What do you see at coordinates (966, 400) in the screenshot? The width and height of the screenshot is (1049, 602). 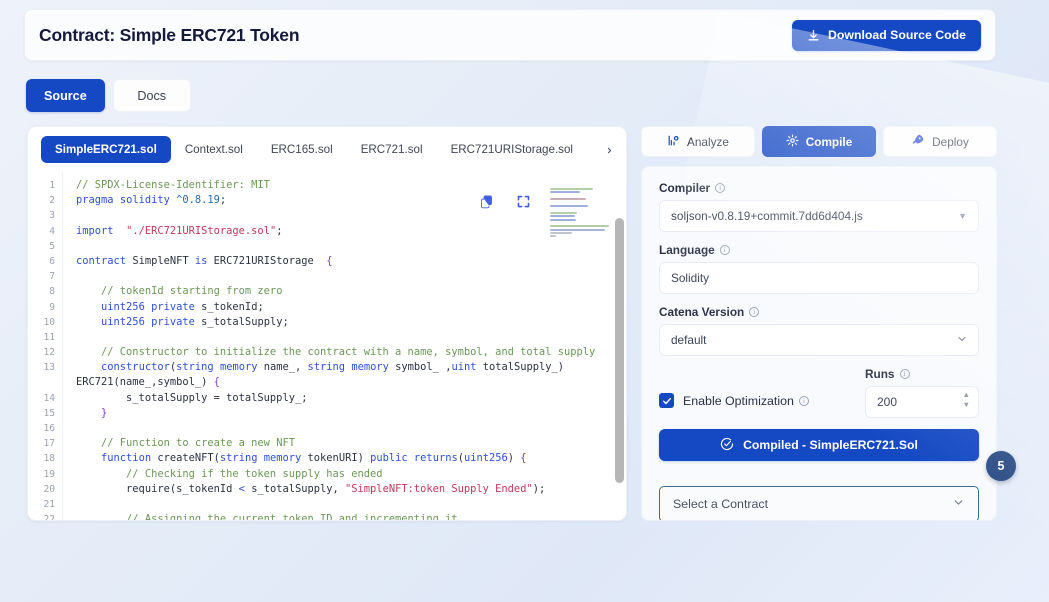 I see `quantity-stepper: ▲ ▼` at bounding box center [966, 400].